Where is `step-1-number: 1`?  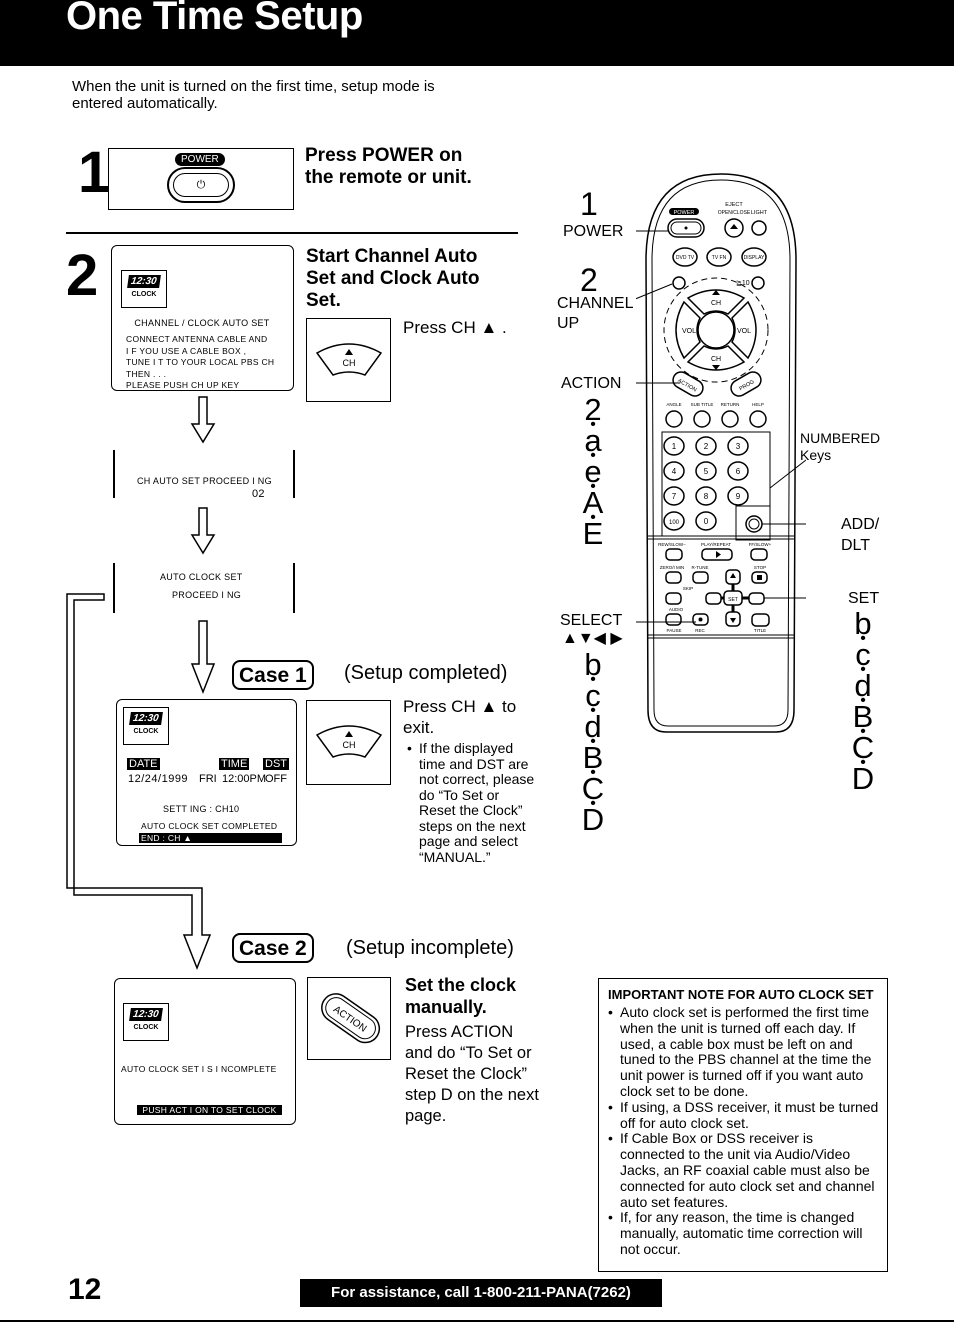 step-1-number: 1 is located at coordinates (94, 172).